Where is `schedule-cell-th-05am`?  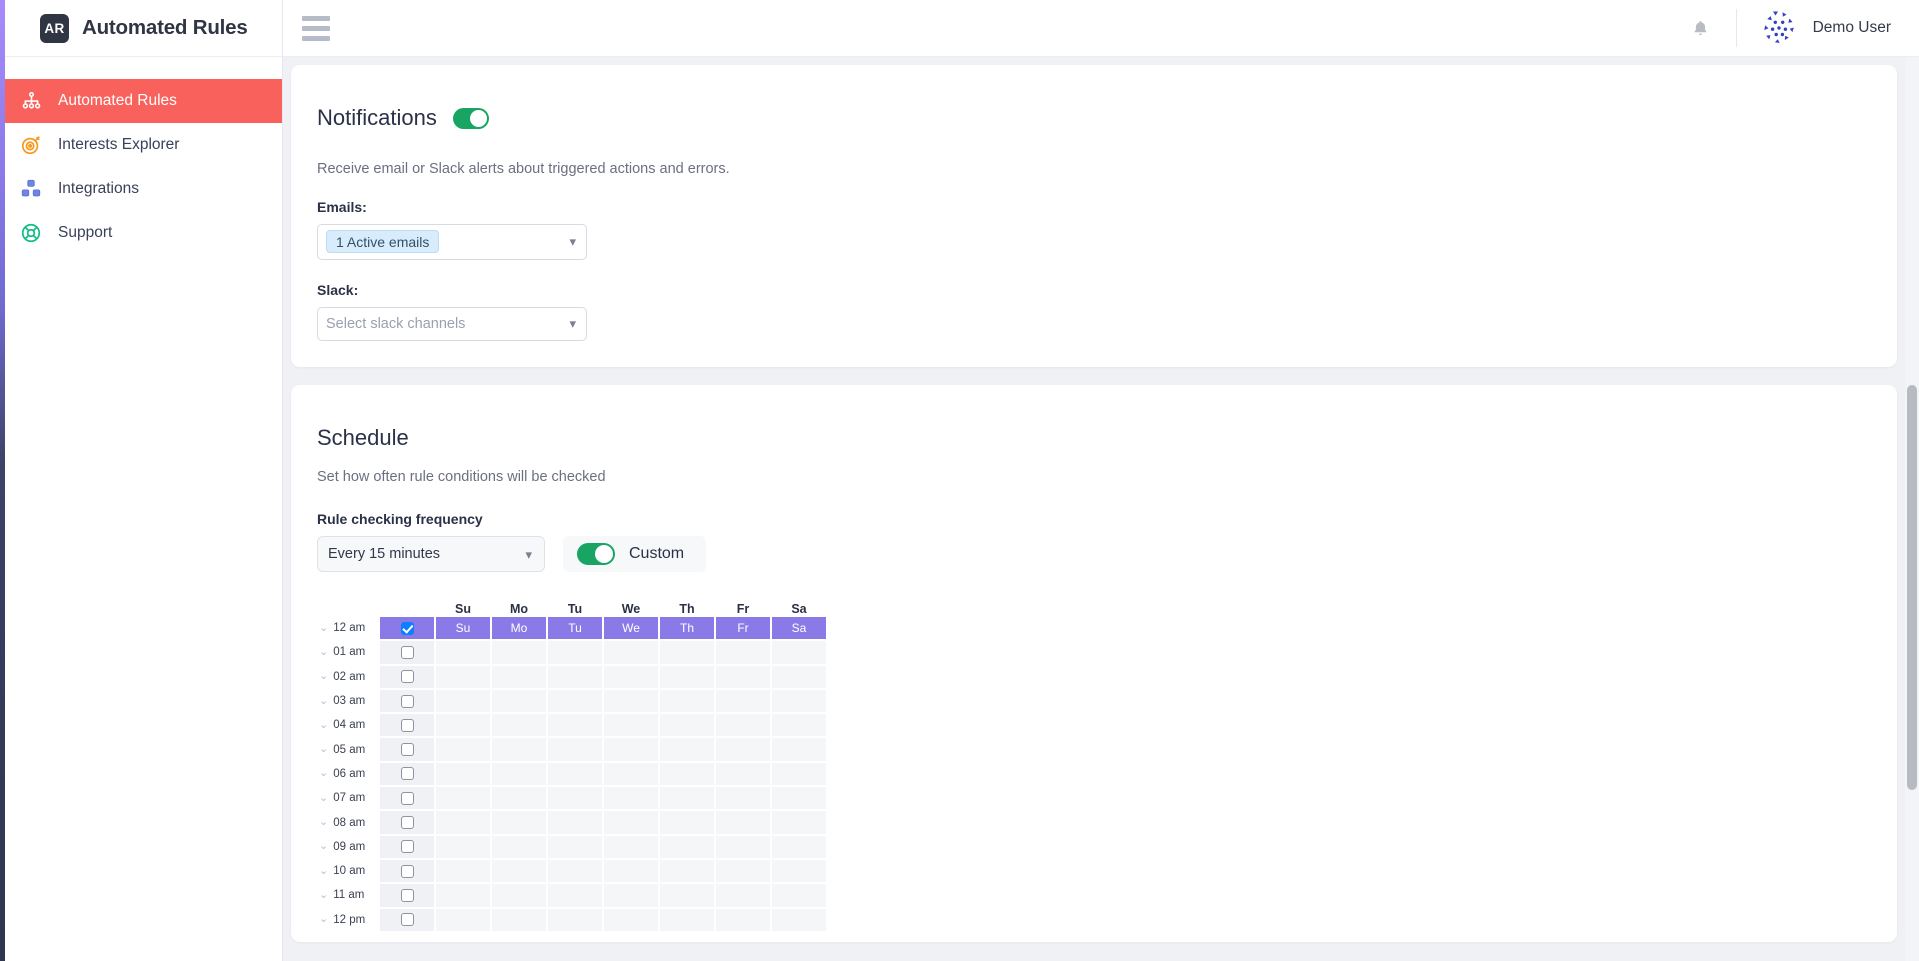
schedule-cell-th-05am is located at coordinates (687, 749).